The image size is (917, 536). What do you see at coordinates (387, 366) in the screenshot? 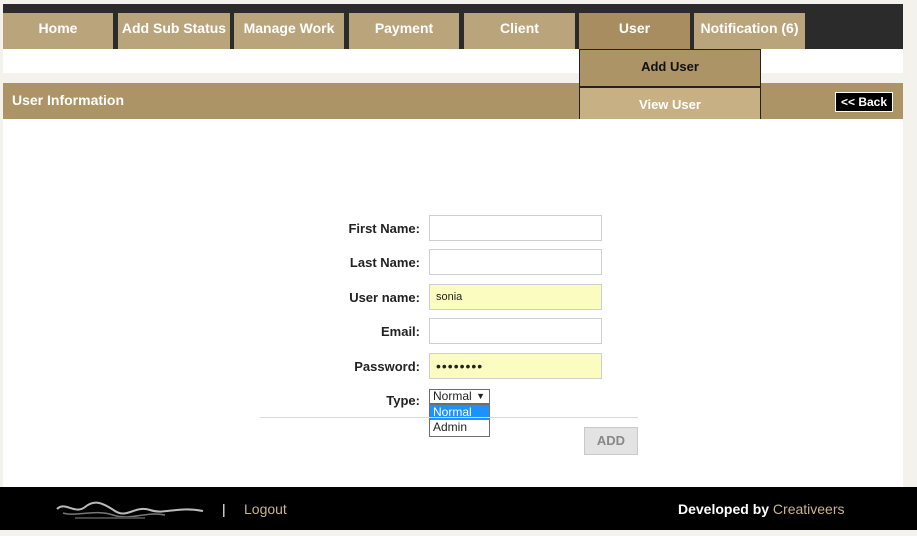
I see `password-label: Password:` at bounding box center [387, 366].